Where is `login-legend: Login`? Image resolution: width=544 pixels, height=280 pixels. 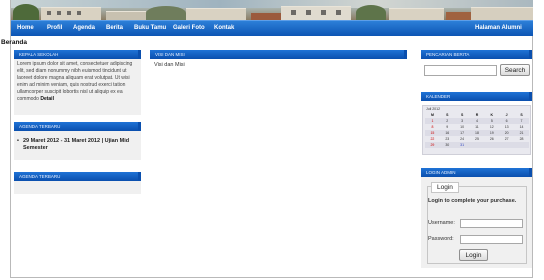 login-legend: Login is located at coordinates (445, 187).